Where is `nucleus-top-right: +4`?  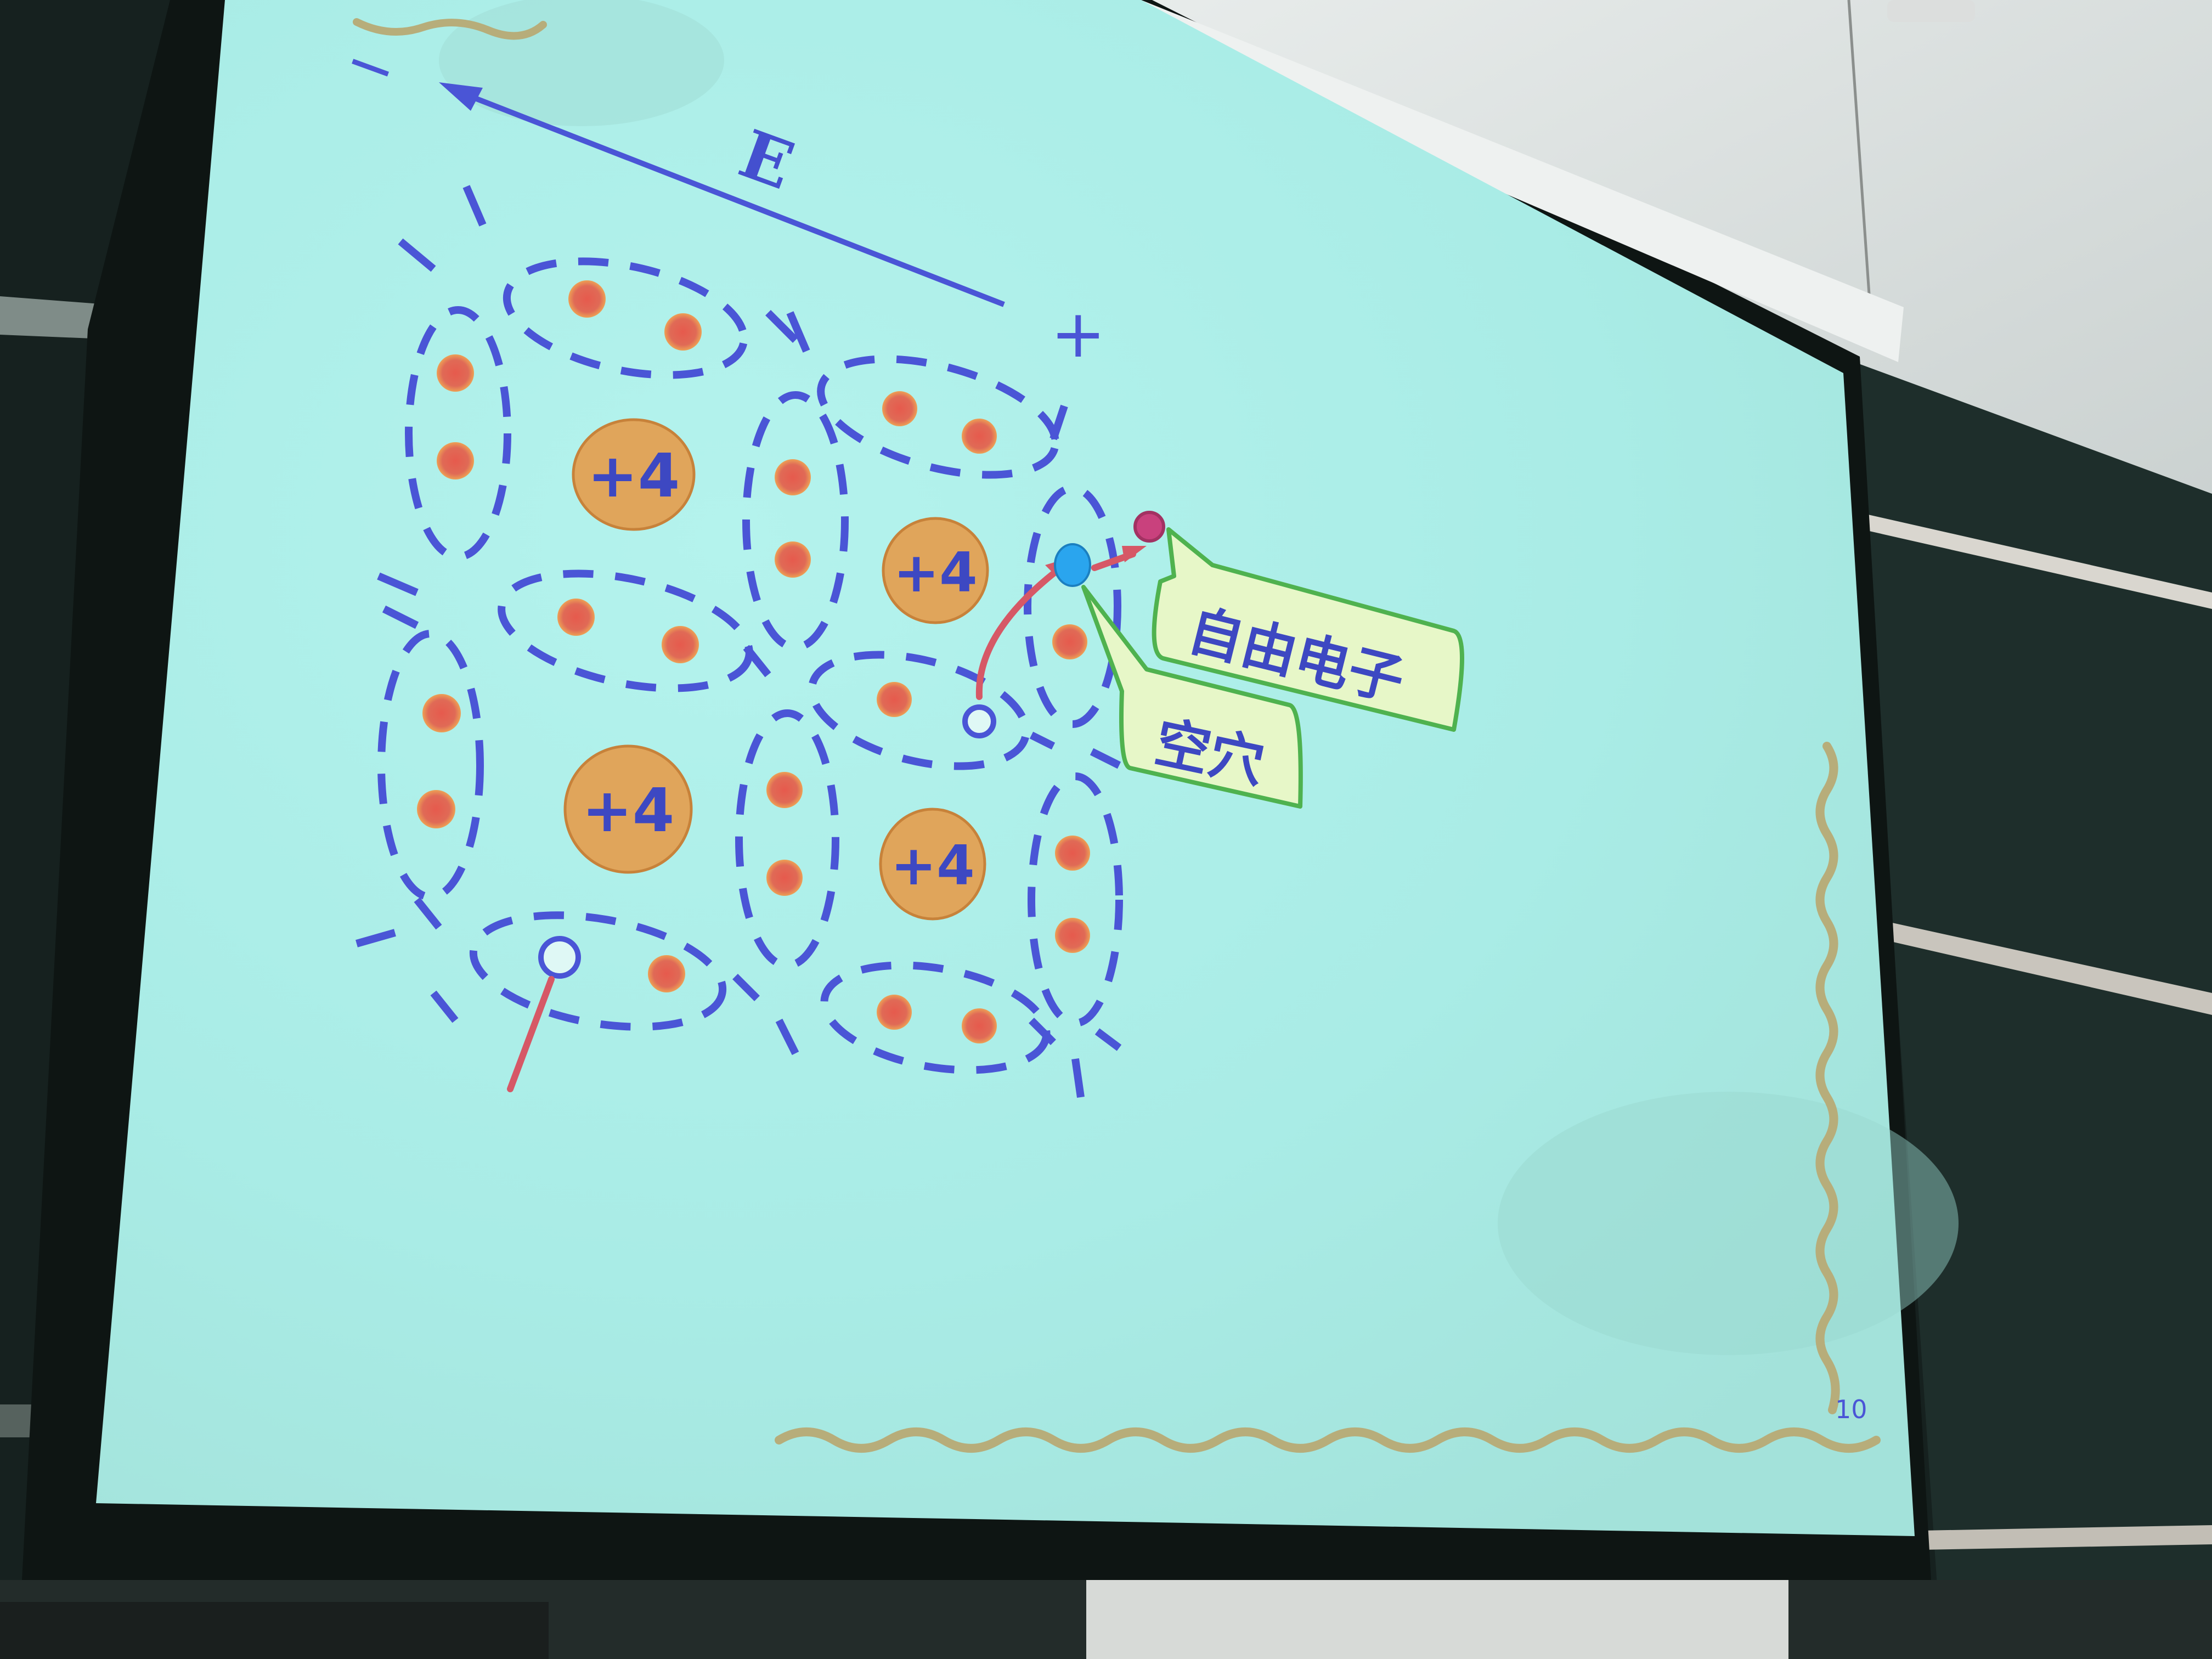
nucleus-top-right: +4 is located at coordinates (935, 570).